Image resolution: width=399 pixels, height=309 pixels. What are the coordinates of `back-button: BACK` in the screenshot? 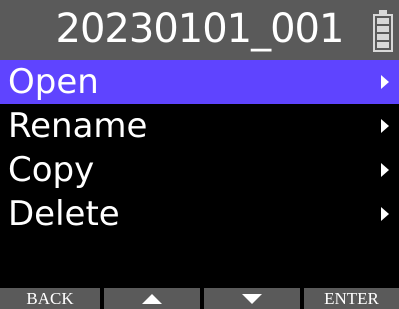 It's located at (50, 298).